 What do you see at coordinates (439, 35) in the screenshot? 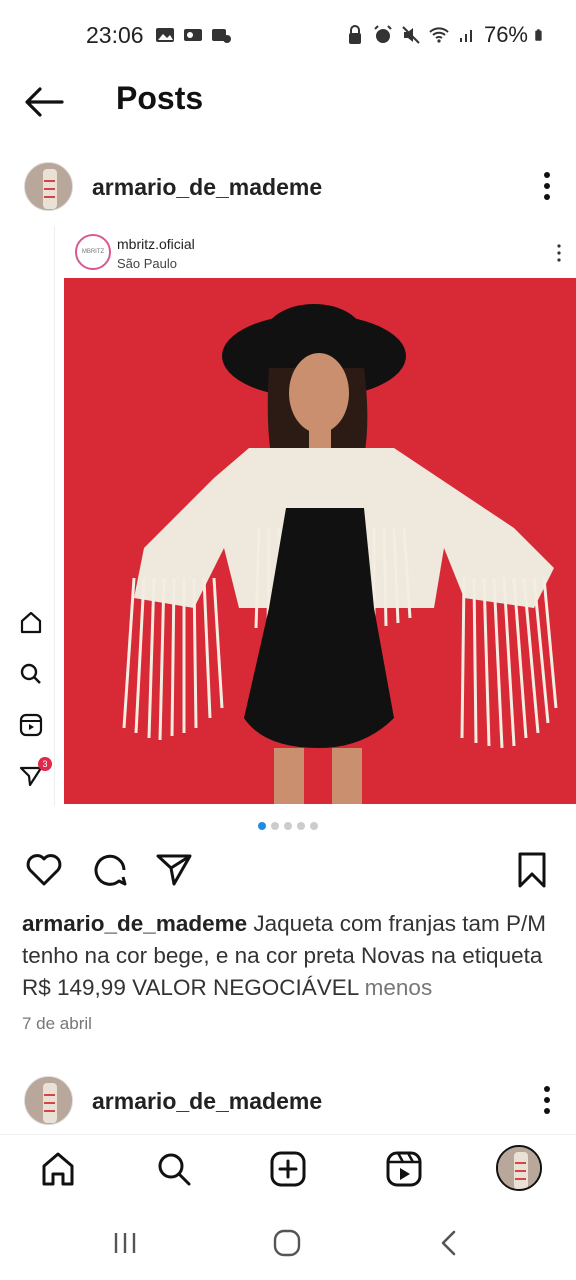
I see `wifi-icon` at bounding box center [439, 35].